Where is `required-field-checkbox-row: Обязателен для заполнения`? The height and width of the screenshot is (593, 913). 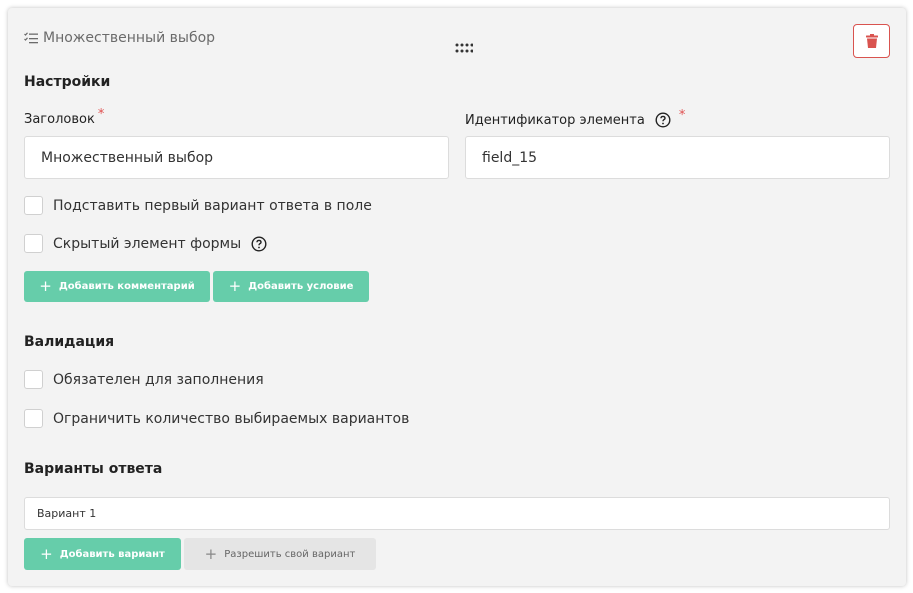 required-field-checkbox-row: Обязателен для заполнения is located at coordinates (144, 379).